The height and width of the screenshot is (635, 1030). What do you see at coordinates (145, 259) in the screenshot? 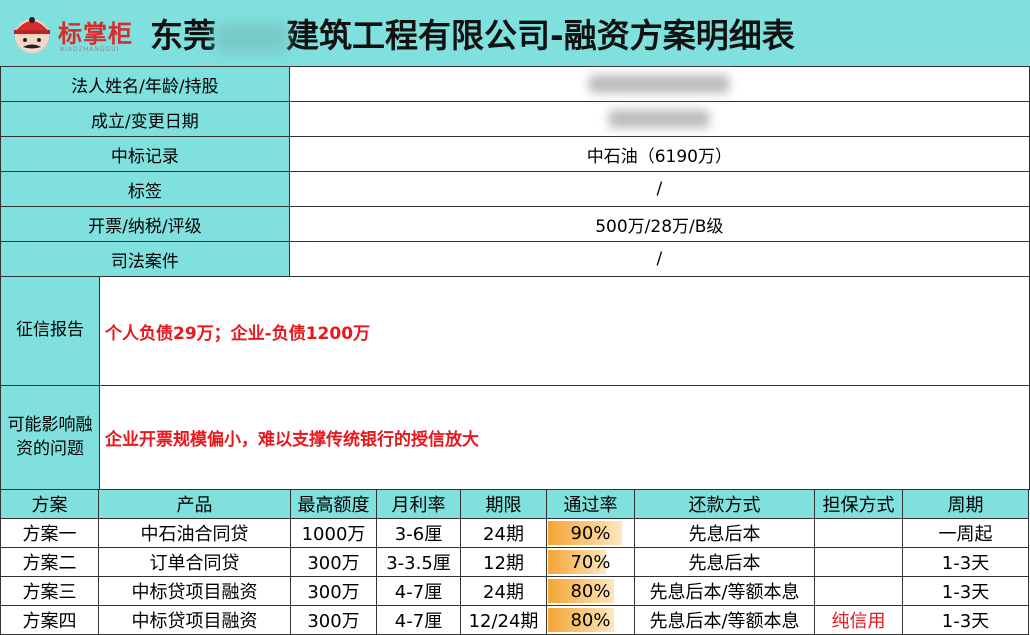
I see `info-label: 司法案件` at bounding box center [145, 259].